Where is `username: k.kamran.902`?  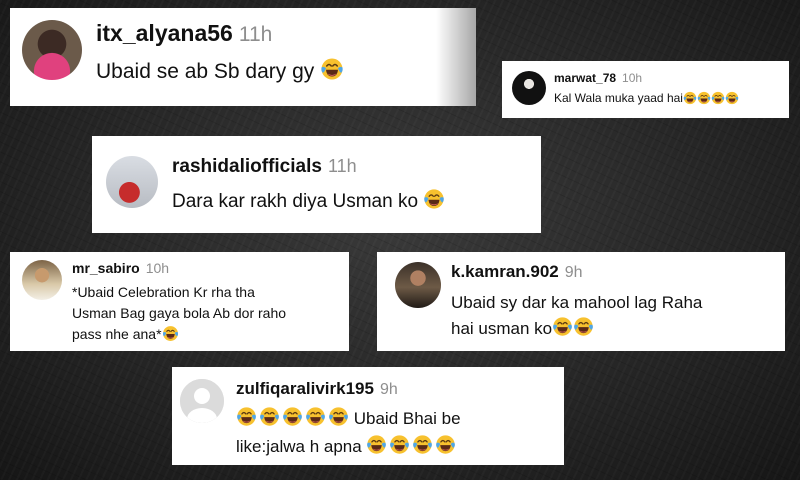 username: k.kamran.902 is located at coordinates (505, 272).